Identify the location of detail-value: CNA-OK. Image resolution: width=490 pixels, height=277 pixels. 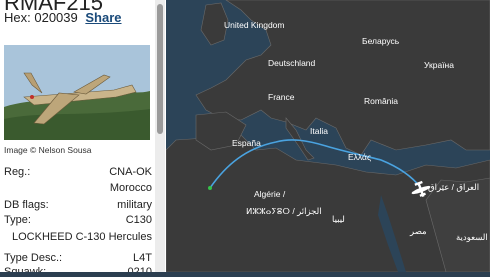
(130, 172).